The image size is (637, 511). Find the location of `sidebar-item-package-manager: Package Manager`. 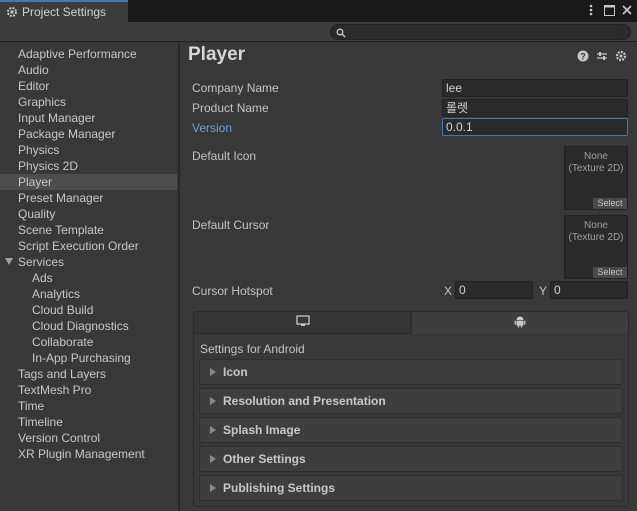

sidebar-item-package-manager: Package Manager is located at coordinates (88, 134).